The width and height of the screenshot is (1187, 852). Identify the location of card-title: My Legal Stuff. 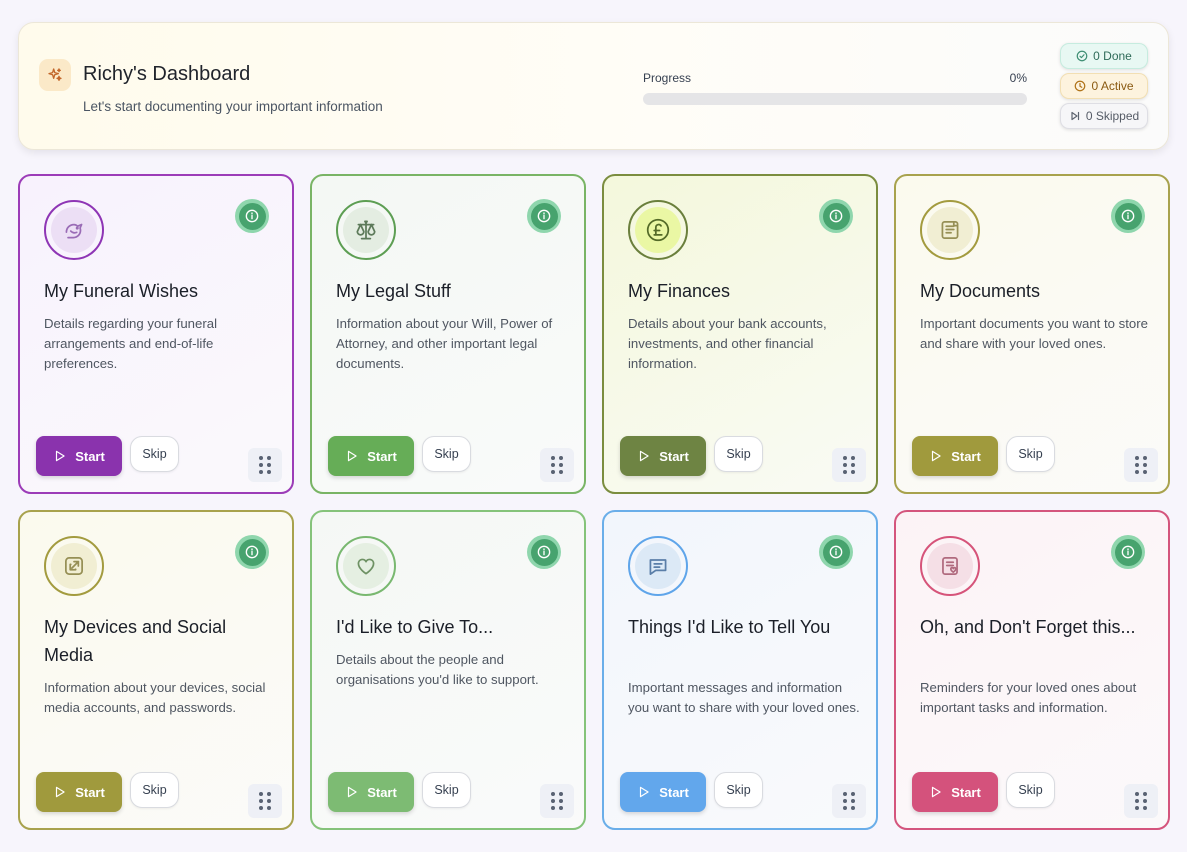
(393, 291).